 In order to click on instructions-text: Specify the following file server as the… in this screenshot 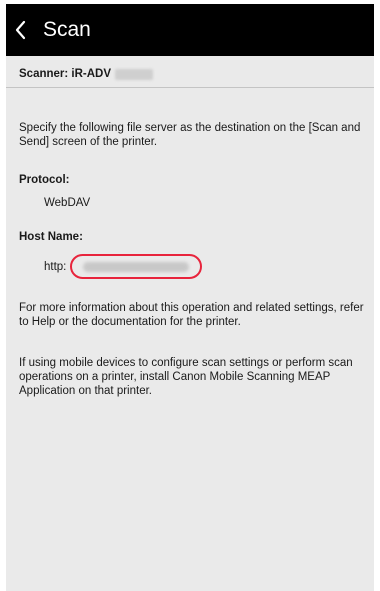, I will do `click(190, 135)`.